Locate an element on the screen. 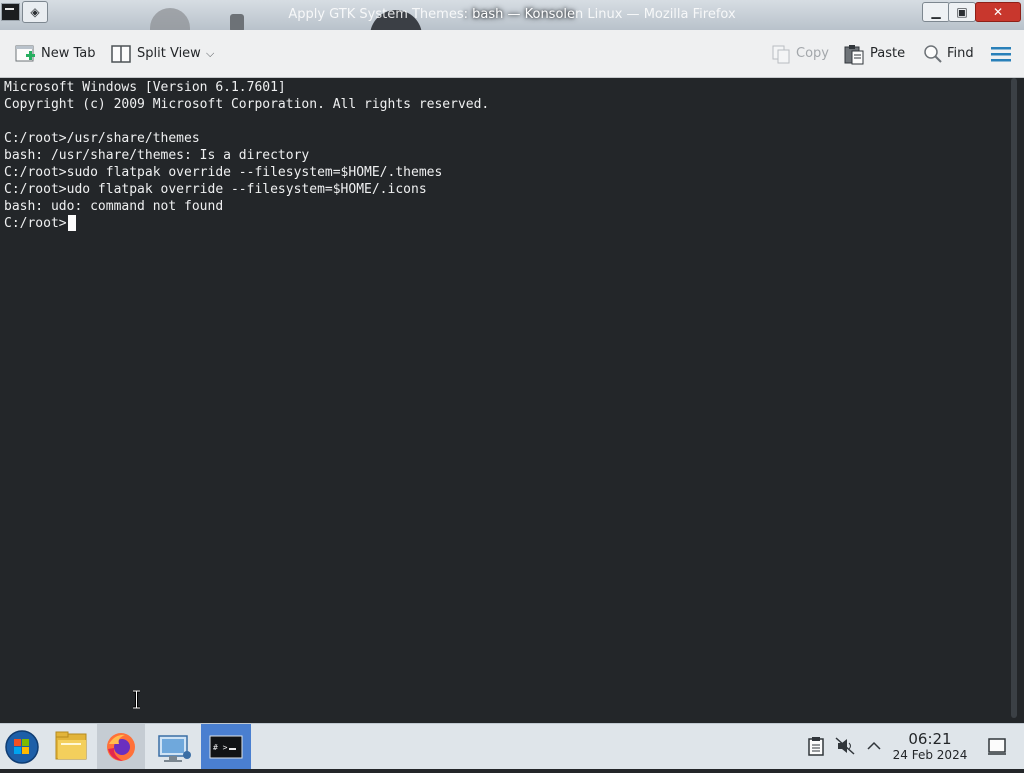 The width and height of the screenshot is (1024, 773). file-manager-task is located at coordinates (71, 746).